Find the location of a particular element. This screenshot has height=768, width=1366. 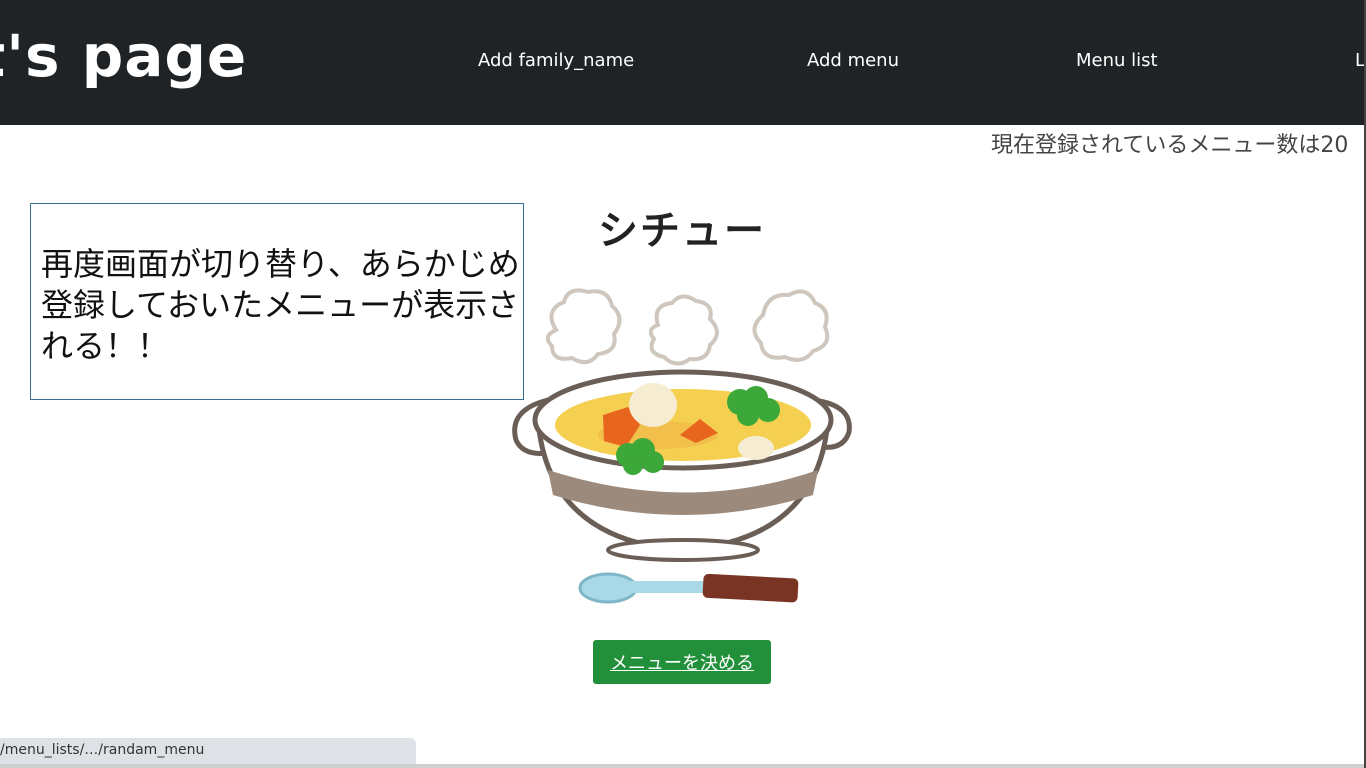

nav-add-family-name: Add family_name is located at coordinates (556, 60).